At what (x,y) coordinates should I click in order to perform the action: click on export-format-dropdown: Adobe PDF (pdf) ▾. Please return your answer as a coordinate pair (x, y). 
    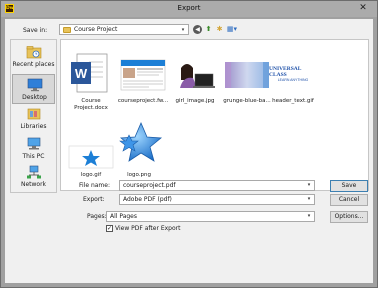
    Looking at the image, I should click on (217, 199).